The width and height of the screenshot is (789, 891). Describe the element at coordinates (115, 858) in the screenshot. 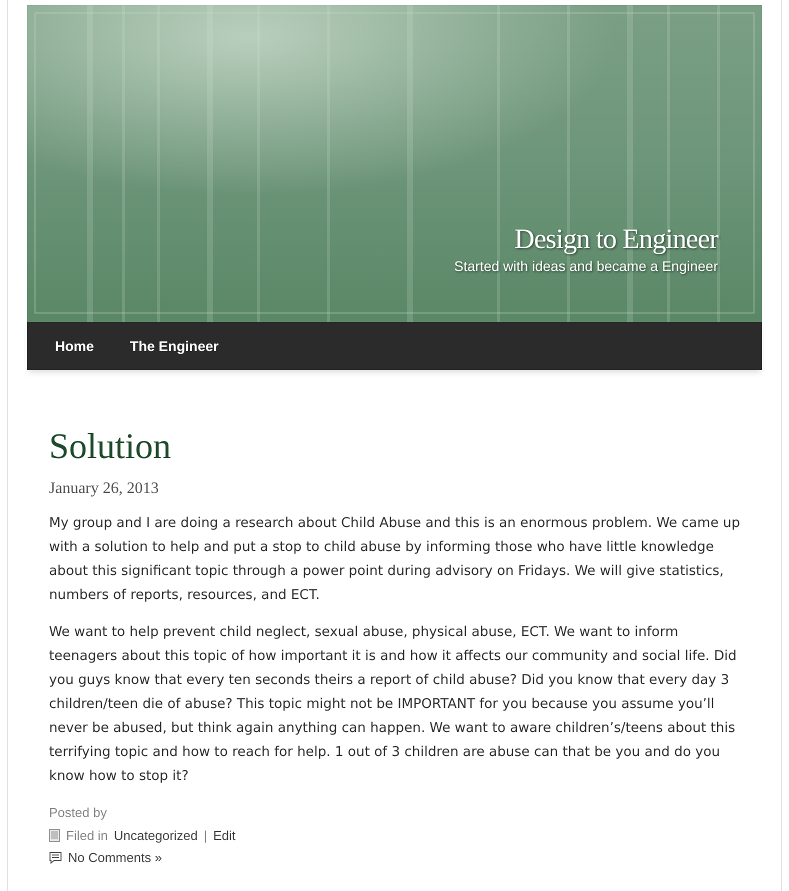

I see `comments-link: No Comments »` at that location.